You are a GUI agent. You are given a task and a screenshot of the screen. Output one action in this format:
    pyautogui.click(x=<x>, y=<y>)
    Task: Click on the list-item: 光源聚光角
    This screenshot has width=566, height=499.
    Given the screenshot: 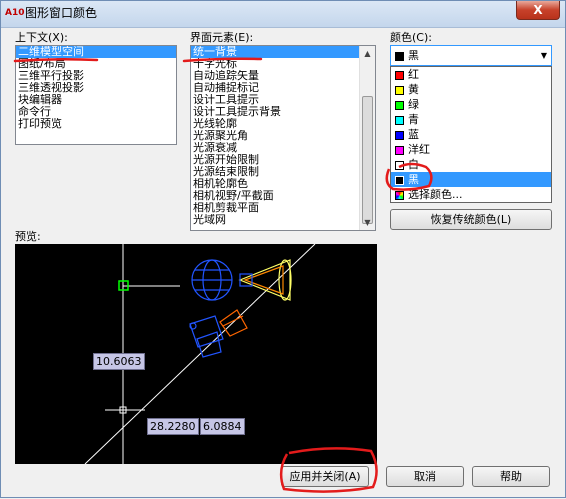 What is the action you would take?
    pyautogui.click(x=275, y=136)
    